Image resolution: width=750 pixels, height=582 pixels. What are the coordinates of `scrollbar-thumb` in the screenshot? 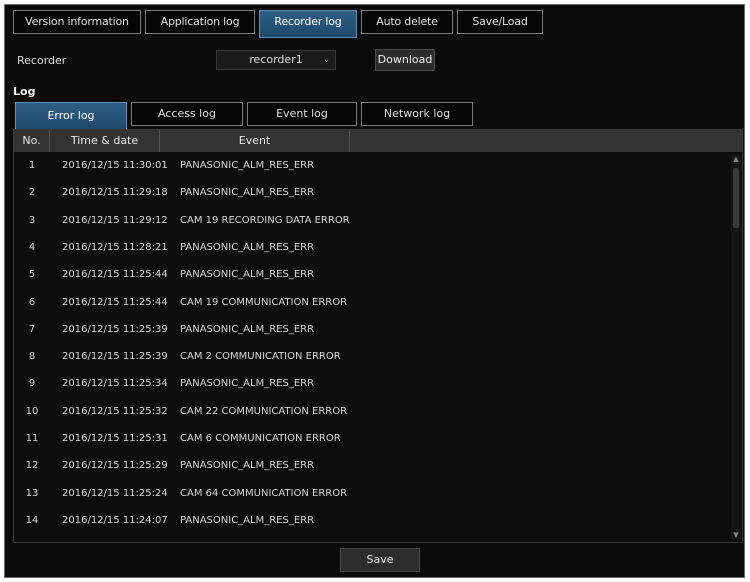 It's located at (736, 198).